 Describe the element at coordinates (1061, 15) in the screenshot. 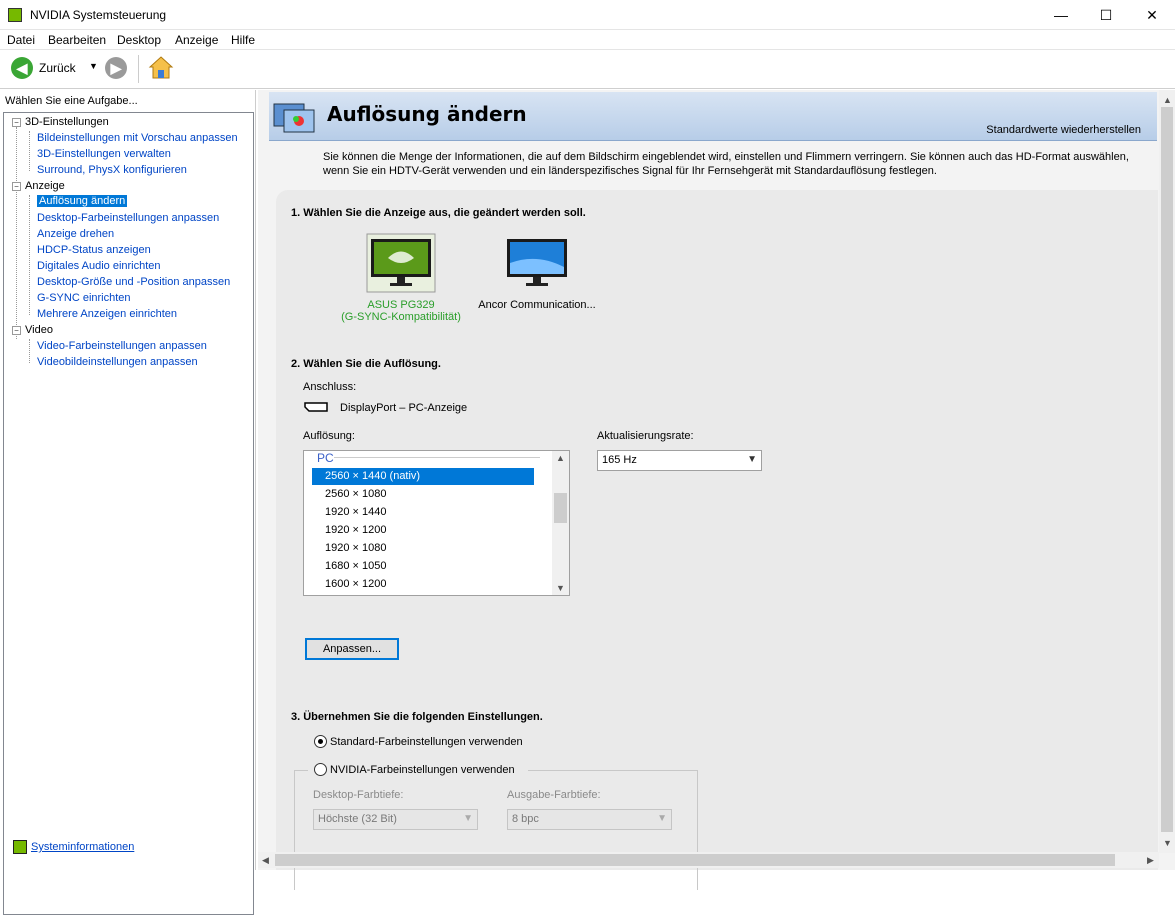

I see `minimize-button: —` at that location.